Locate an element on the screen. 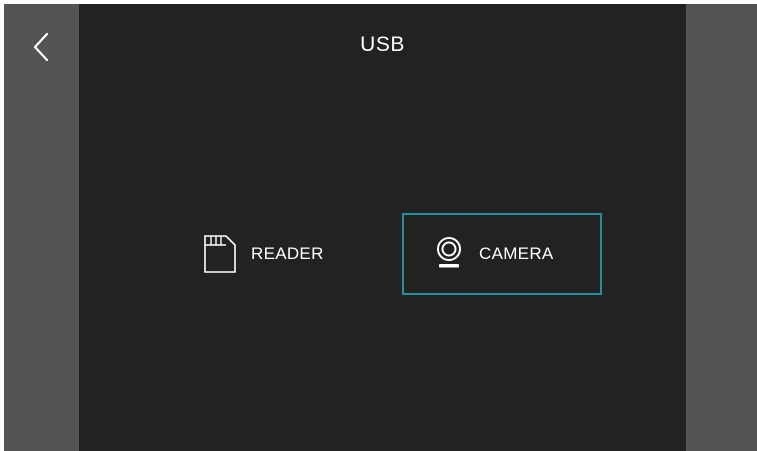 This screenshot has width=757, height=451. right-rail is located at coordinates (721, 227).